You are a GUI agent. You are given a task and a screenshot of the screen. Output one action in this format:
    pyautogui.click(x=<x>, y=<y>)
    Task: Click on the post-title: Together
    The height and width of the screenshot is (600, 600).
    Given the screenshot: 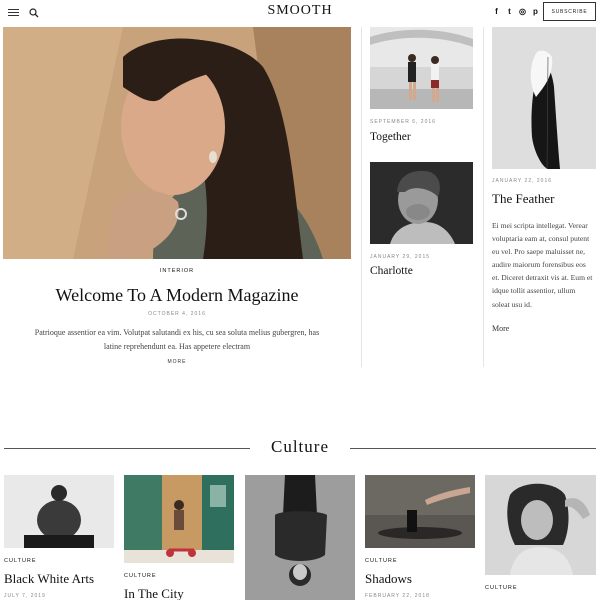 What is the action you would take?
    pyautogui.click(x=390, y=137)
    